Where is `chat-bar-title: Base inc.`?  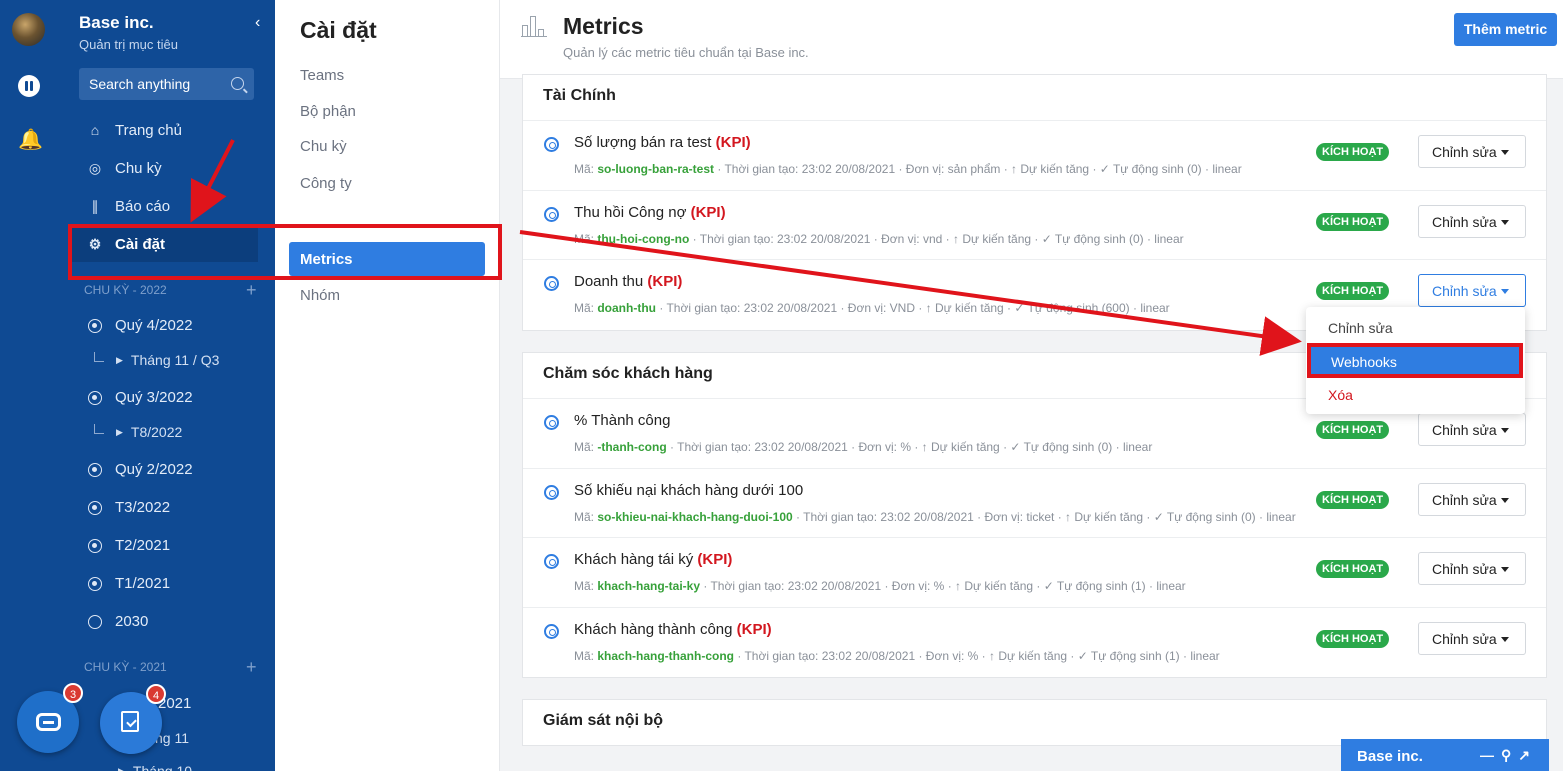
chat-bar-title: Base inc. is located at coordinates (1390, 756).